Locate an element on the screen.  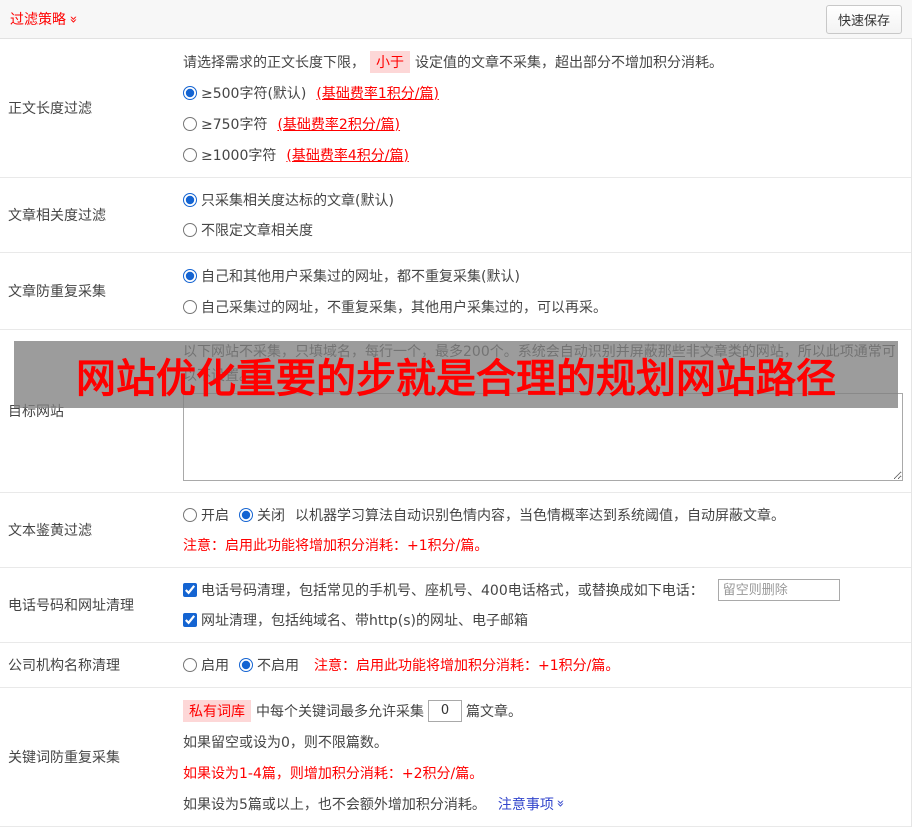
overlay-banner: 网站优化重要的步就是合理的规划网站路径 is located at coordinates (456, 374).